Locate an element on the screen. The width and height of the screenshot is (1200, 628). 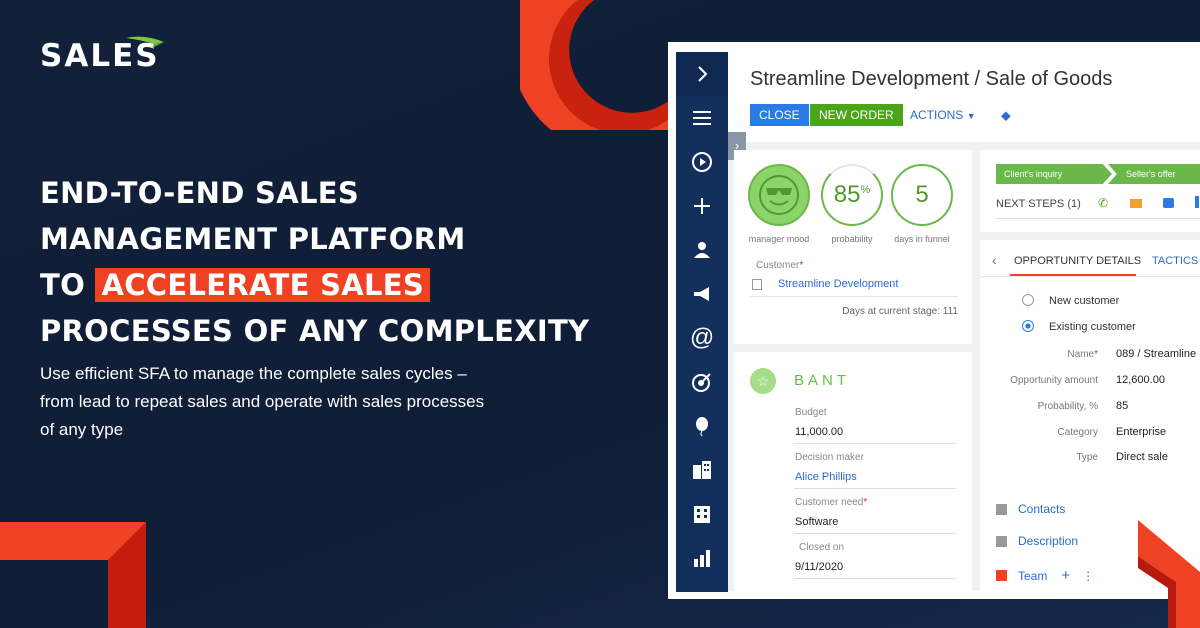
smiley-sunglasses-icon is located at coordinates (779, 195).